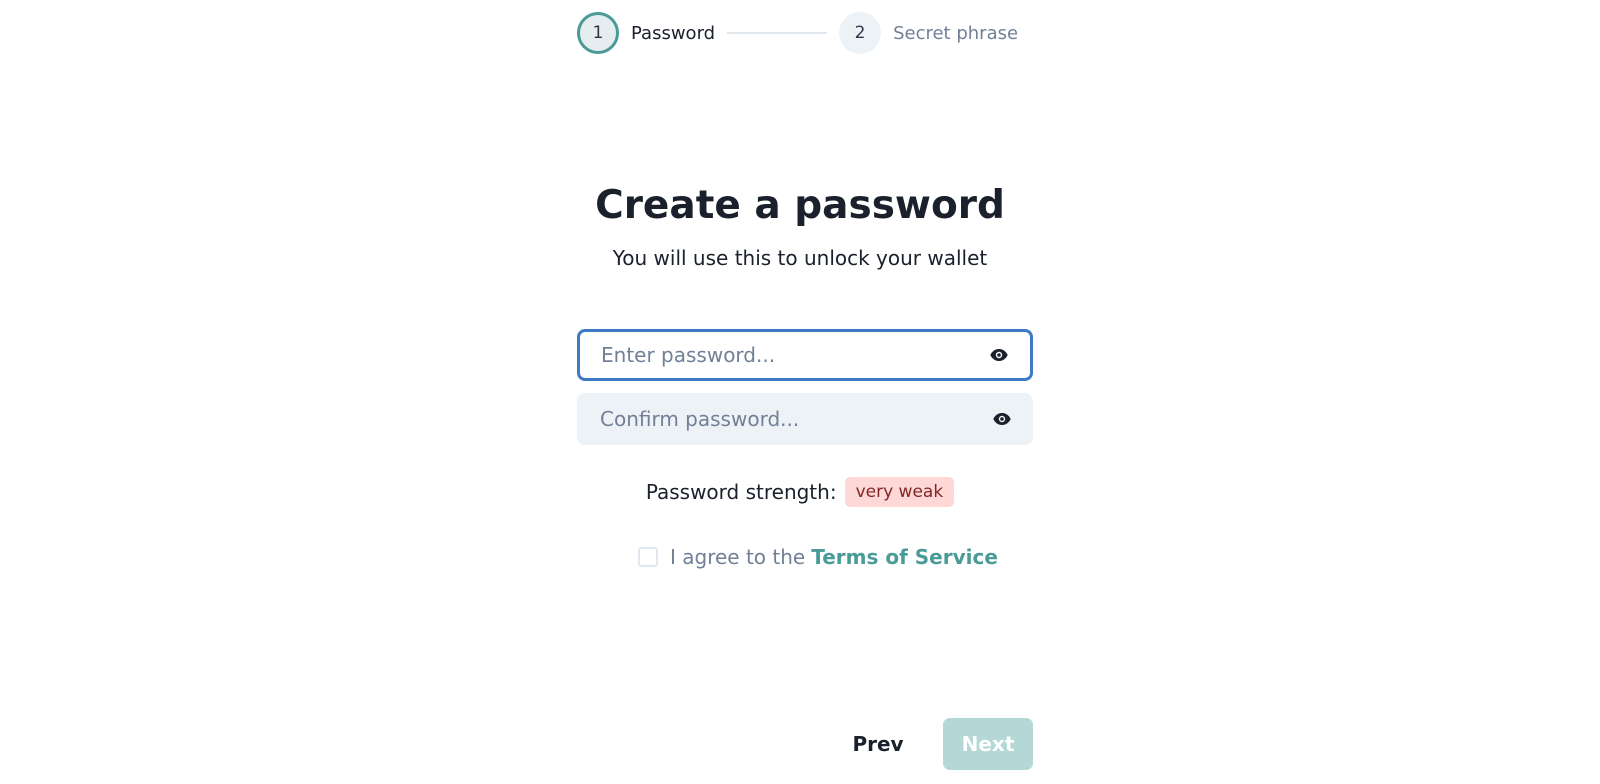 The image size is (1600, 784). What do you see at coordinates (741, 492) in the screenshot?
I see `strength-label: Password strength:` at bounding box center [741, 492].